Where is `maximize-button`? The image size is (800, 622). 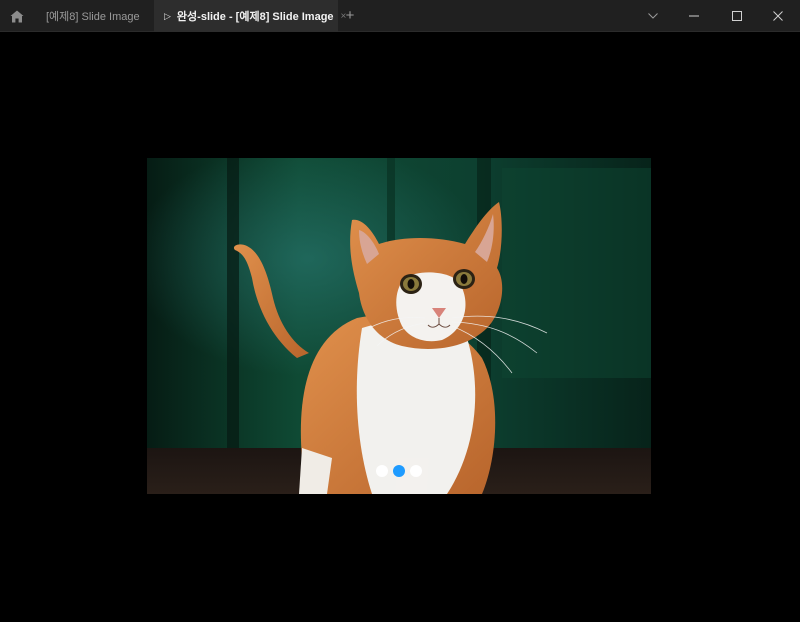
maximize-button is located at coordinates (737, 16).